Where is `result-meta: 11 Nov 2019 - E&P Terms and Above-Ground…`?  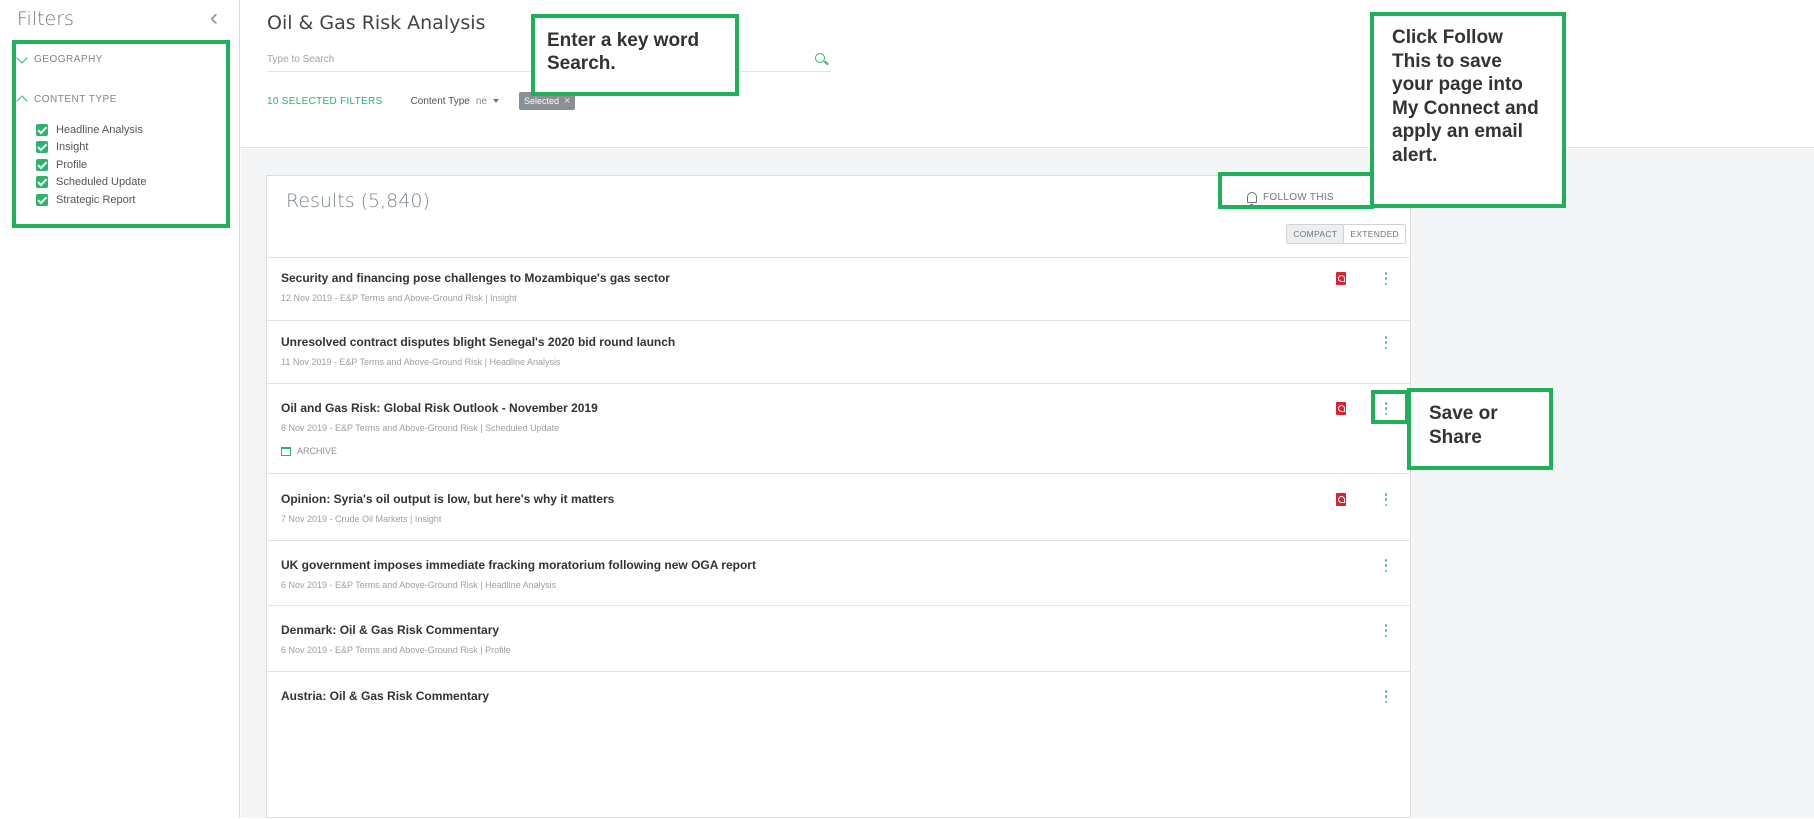 result-meta: 11 Nov 2019 - E&P Terms and Above-Ground… is located at coordinates (421, 362).